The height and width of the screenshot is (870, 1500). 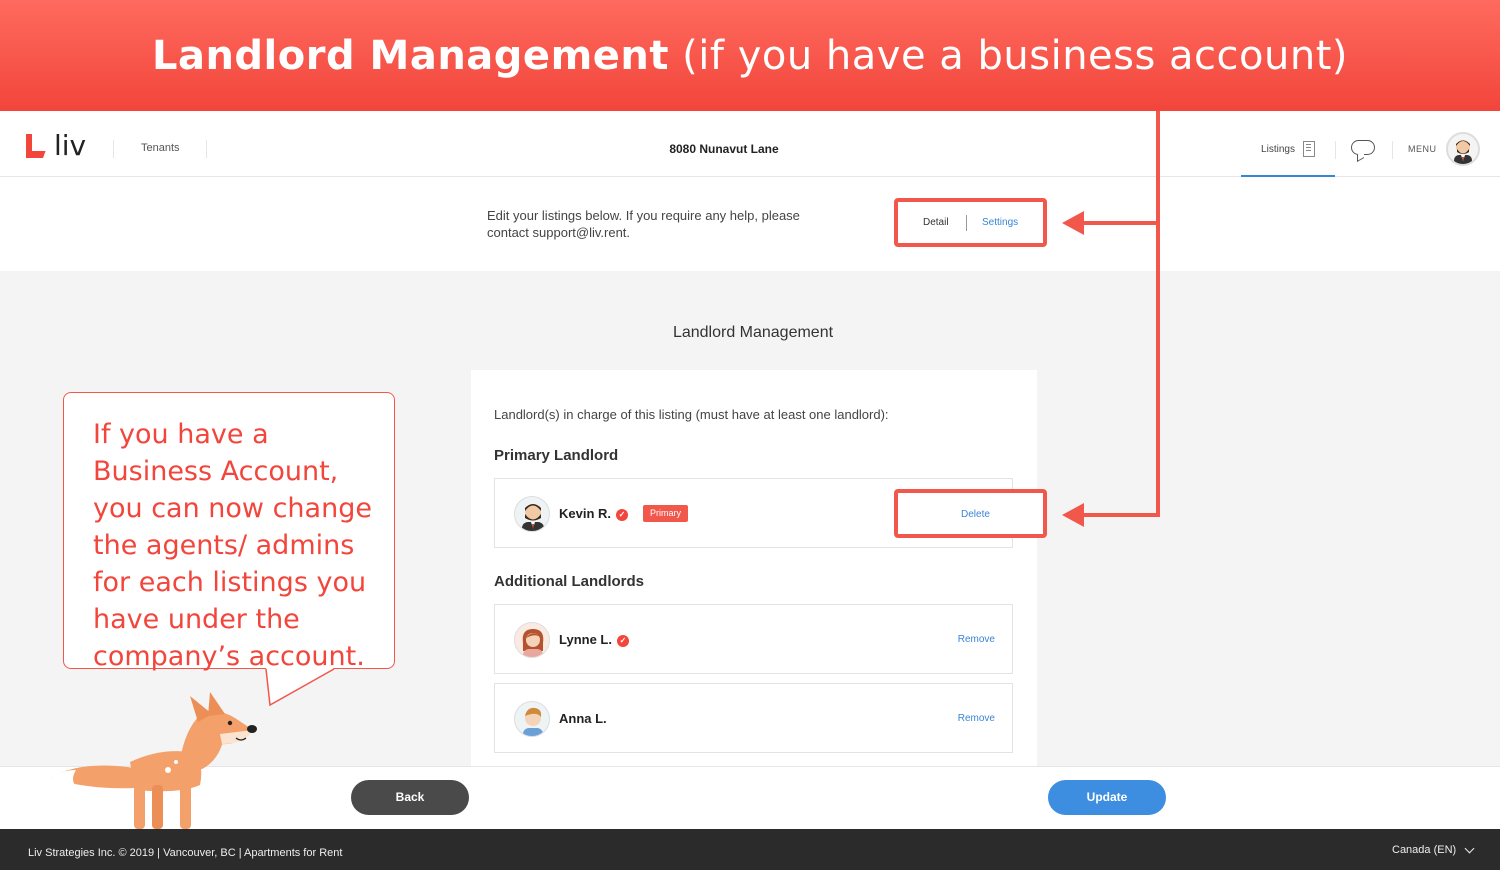 I want to click on woman-avatar-icon, so click(x=533, y=643).